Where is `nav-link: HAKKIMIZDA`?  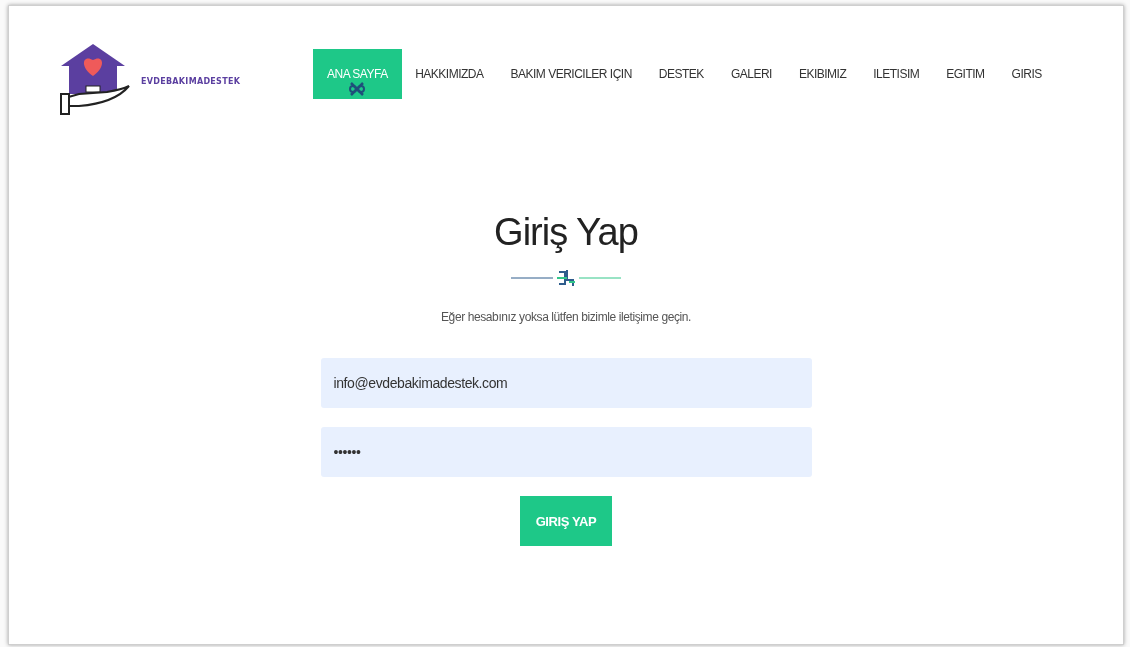
nav-link: HAKKIMIZDA is located at coordinates (449, 74).